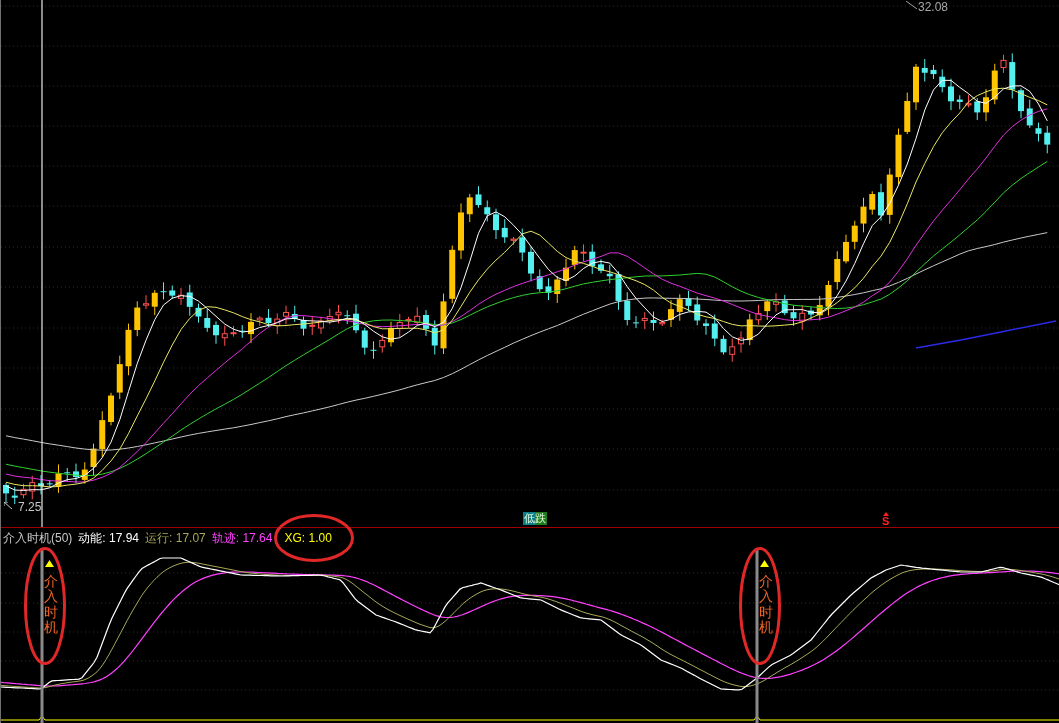 The image size is (1059, 723). I want to click on signal-letter: S, so click(886, 521).